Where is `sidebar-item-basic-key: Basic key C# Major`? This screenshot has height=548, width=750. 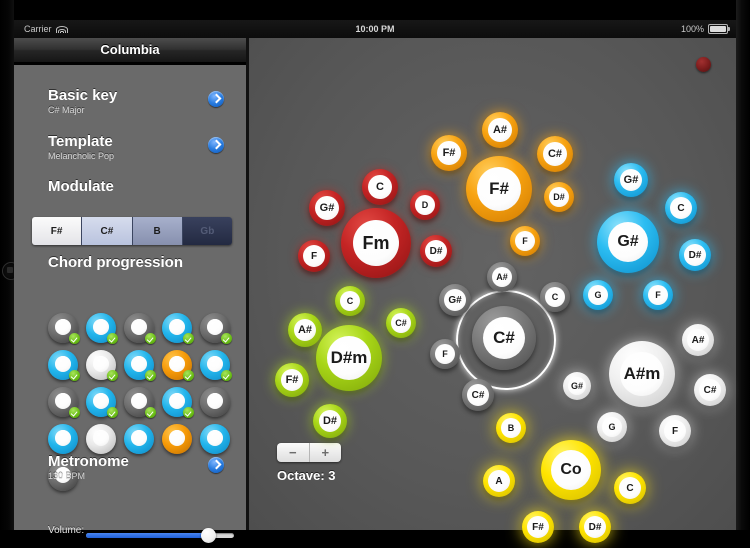
sidebar-item-basic-key: Basic key C# Major is located at coordinates (130, 101).